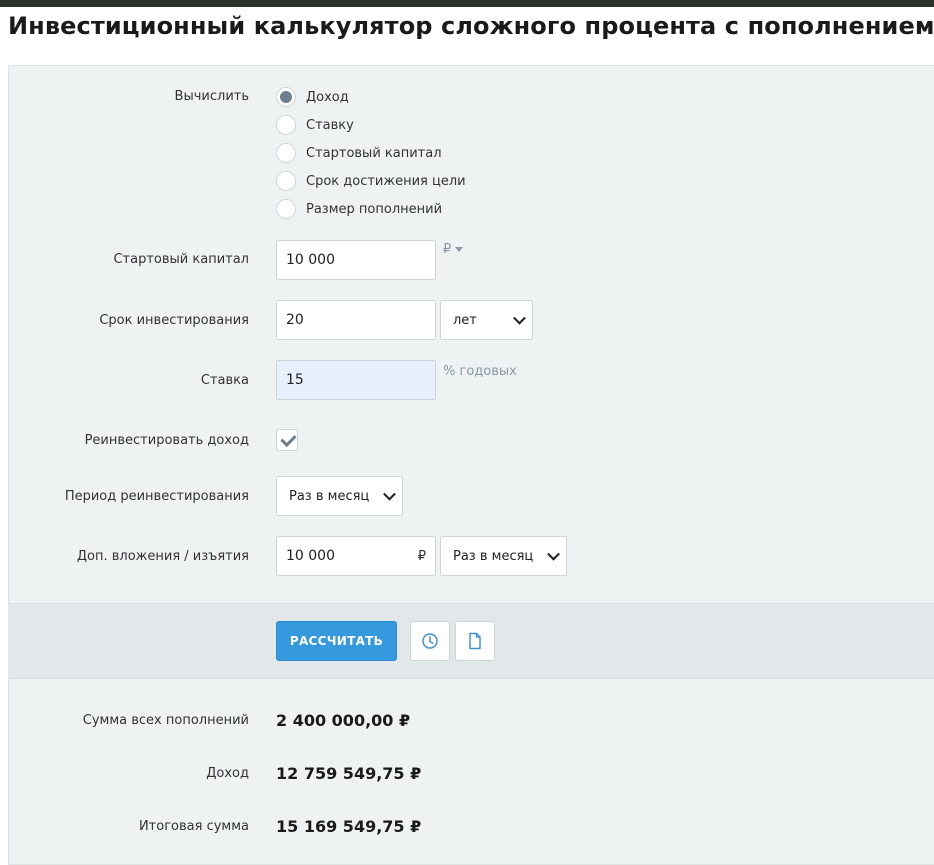 This screenshot has width=934, height=865. Describe the element at coordinates (211, 96) in the screenshot. I see `compute-label: Вычислить` at that location.